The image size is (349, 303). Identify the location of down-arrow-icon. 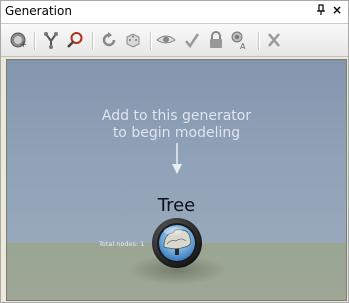
(177, 161).